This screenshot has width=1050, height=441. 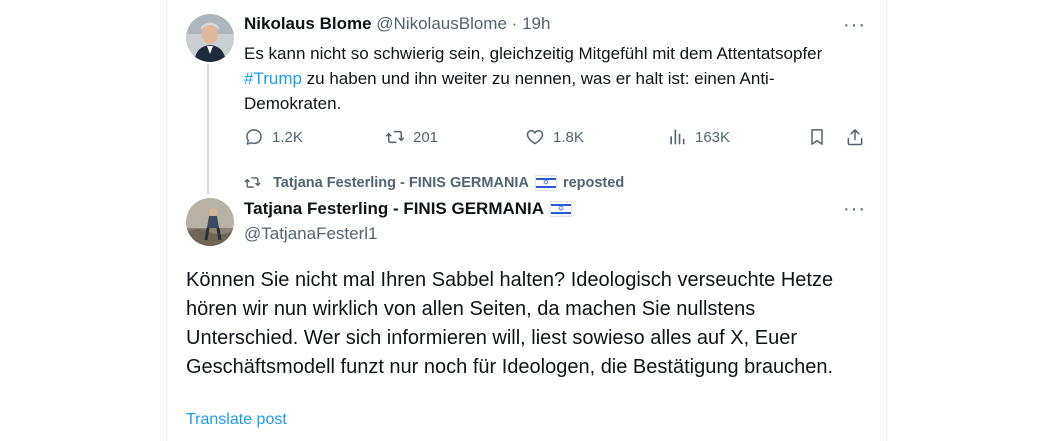 What do you see at coordinates (817, 137) in the screenshot?
I see `bookmark-icon` at bounding box center [817, 137].